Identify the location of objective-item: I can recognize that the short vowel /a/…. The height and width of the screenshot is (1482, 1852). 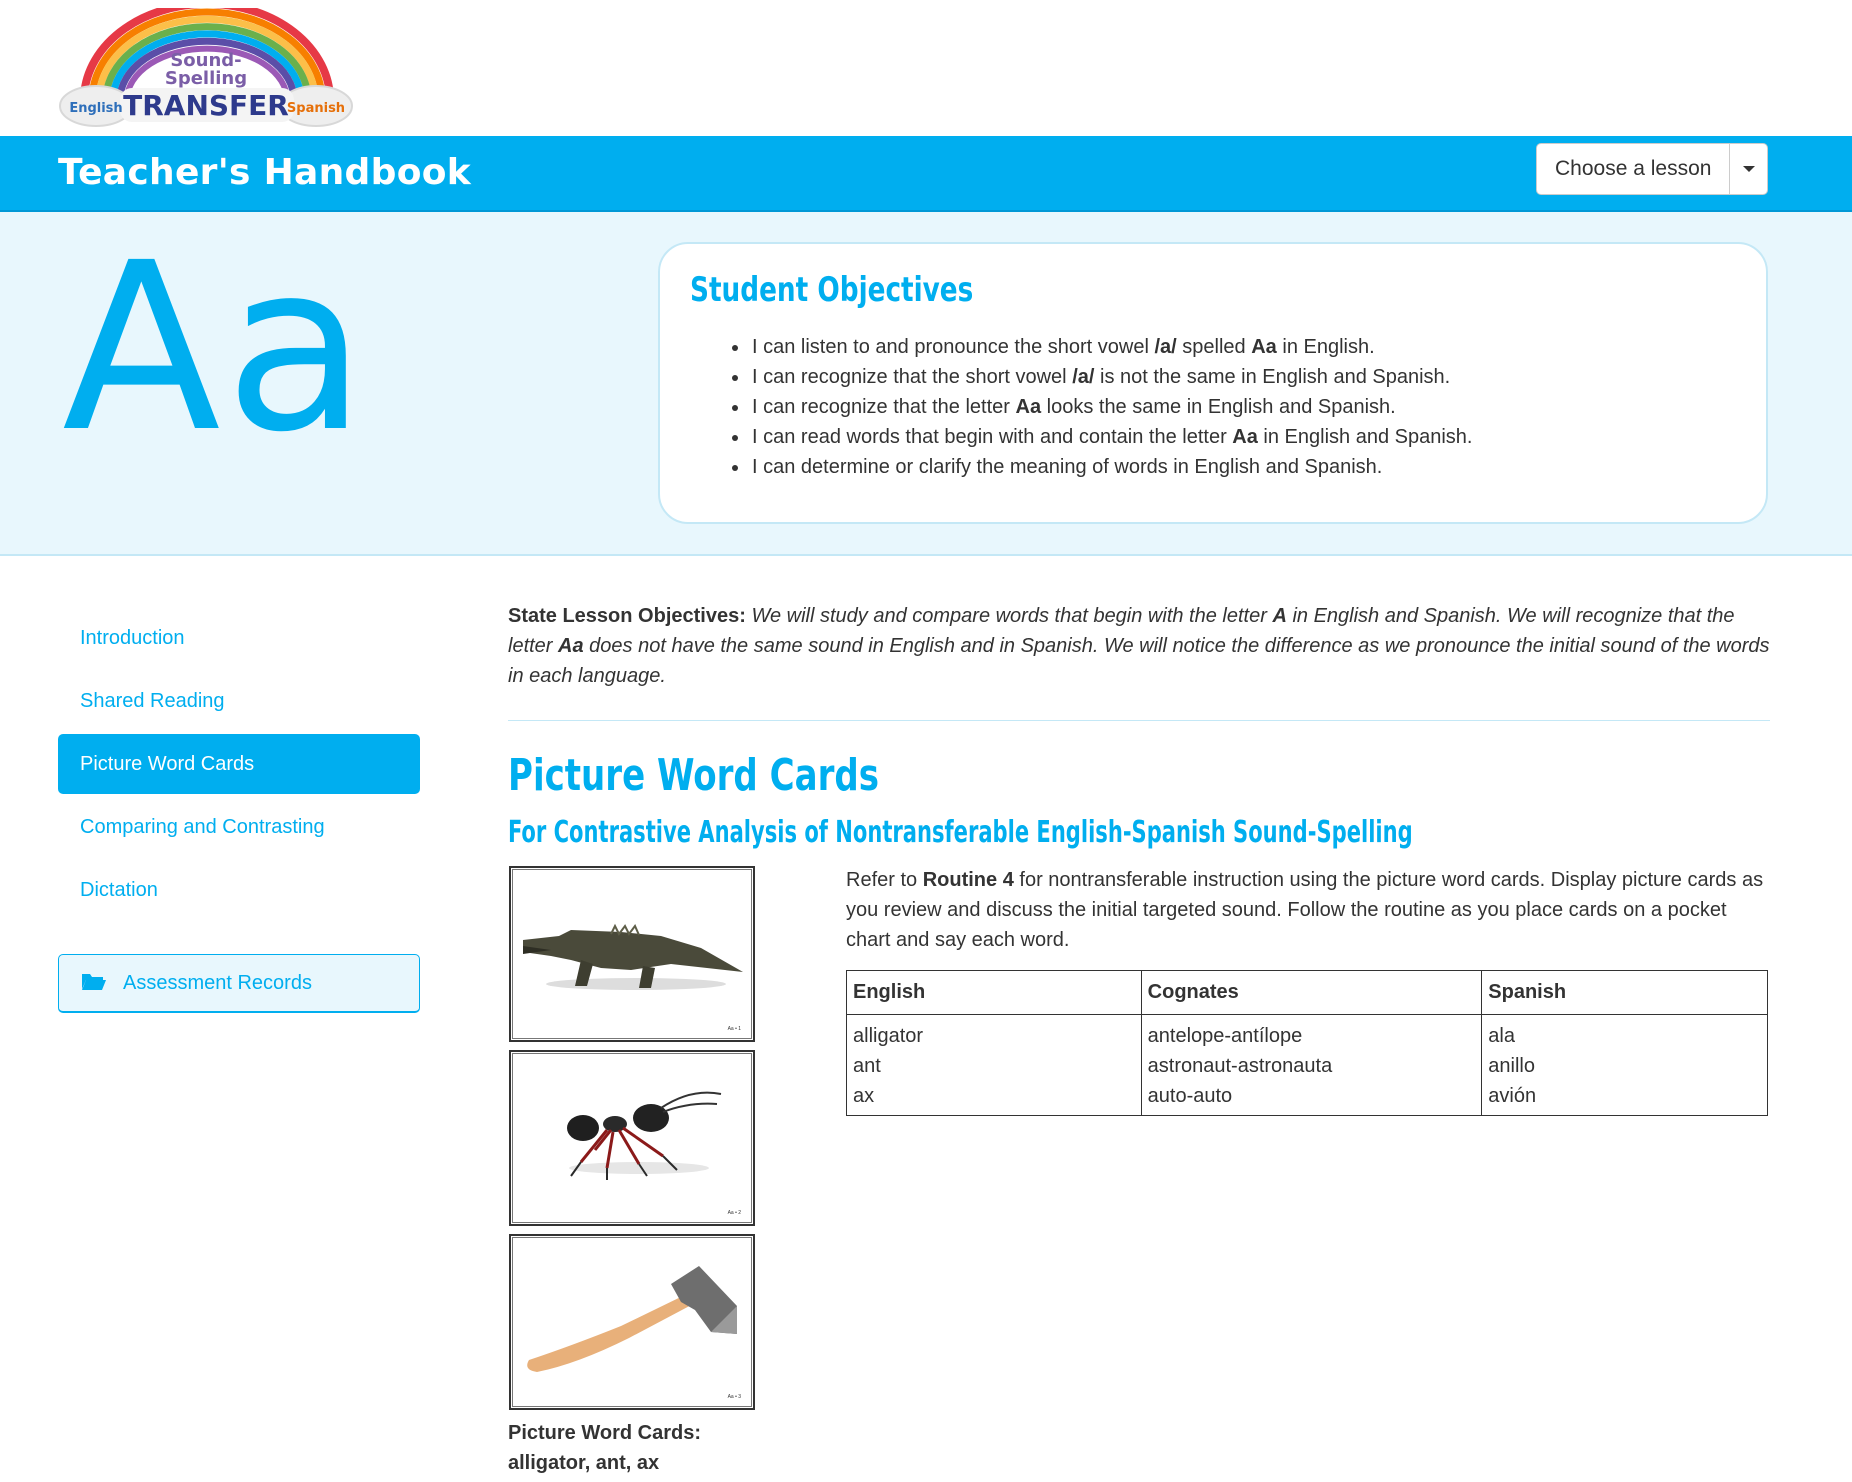
(1111, 377).